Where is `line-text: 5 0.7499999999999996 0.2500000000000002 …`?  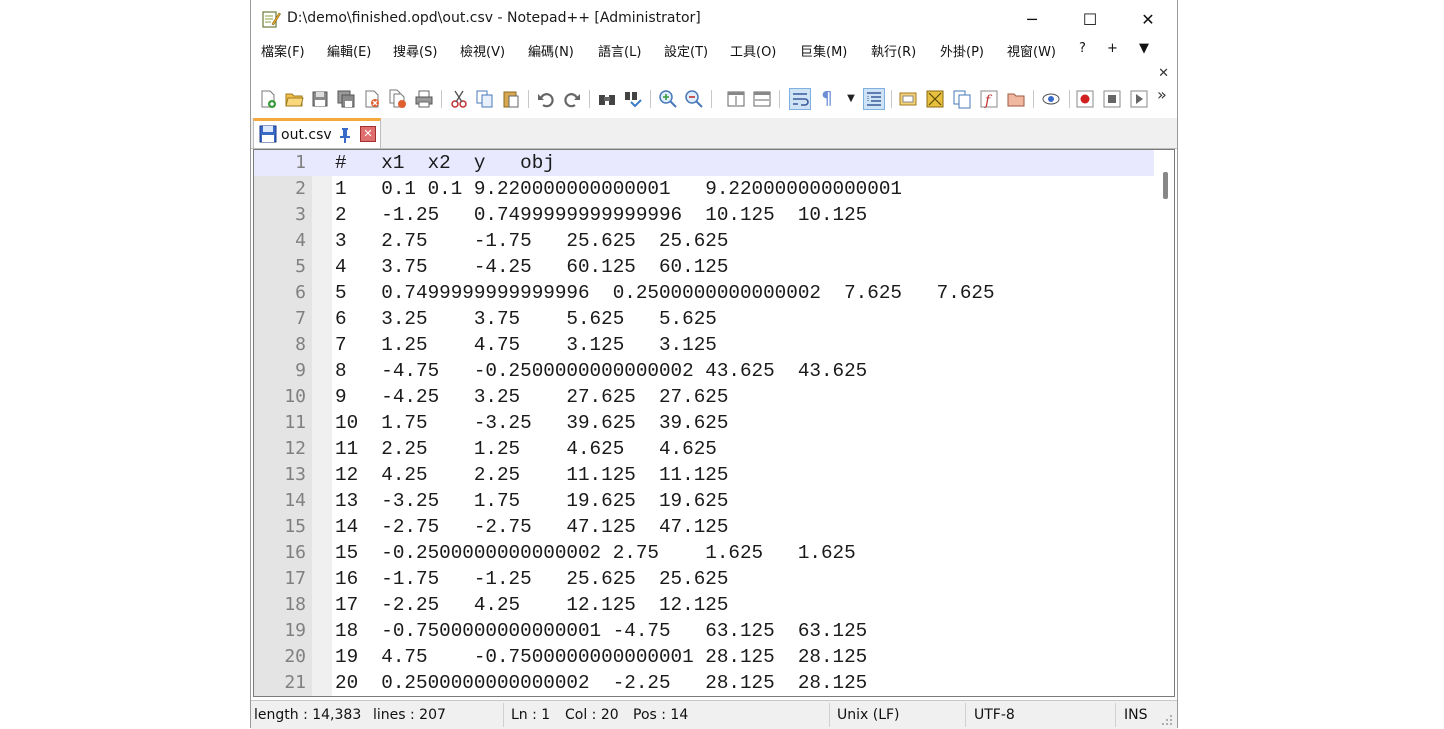
line-text: 5 0.7499999999999996 0.2500000000000002 … is located at coordinates (665, 293).